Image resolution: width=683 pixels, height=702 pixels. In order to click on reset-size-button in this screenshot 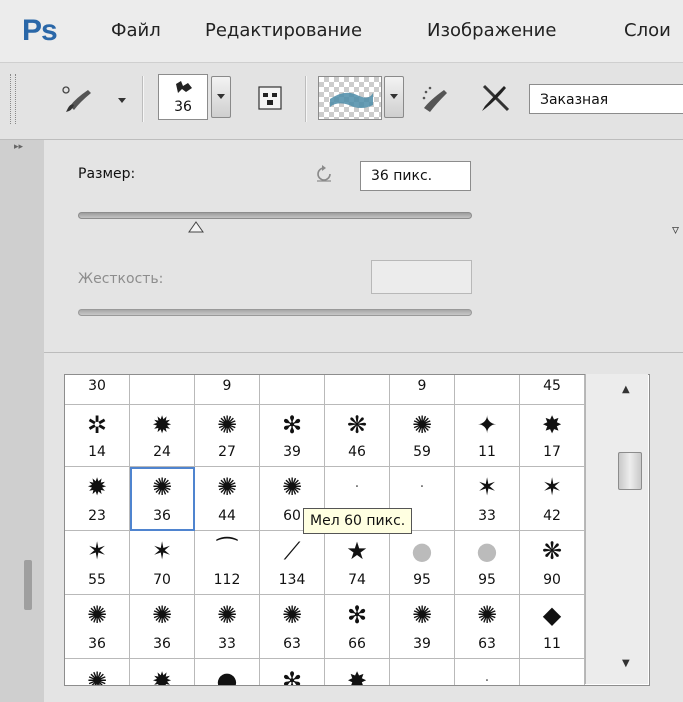, I will do `click(324, 173)`.